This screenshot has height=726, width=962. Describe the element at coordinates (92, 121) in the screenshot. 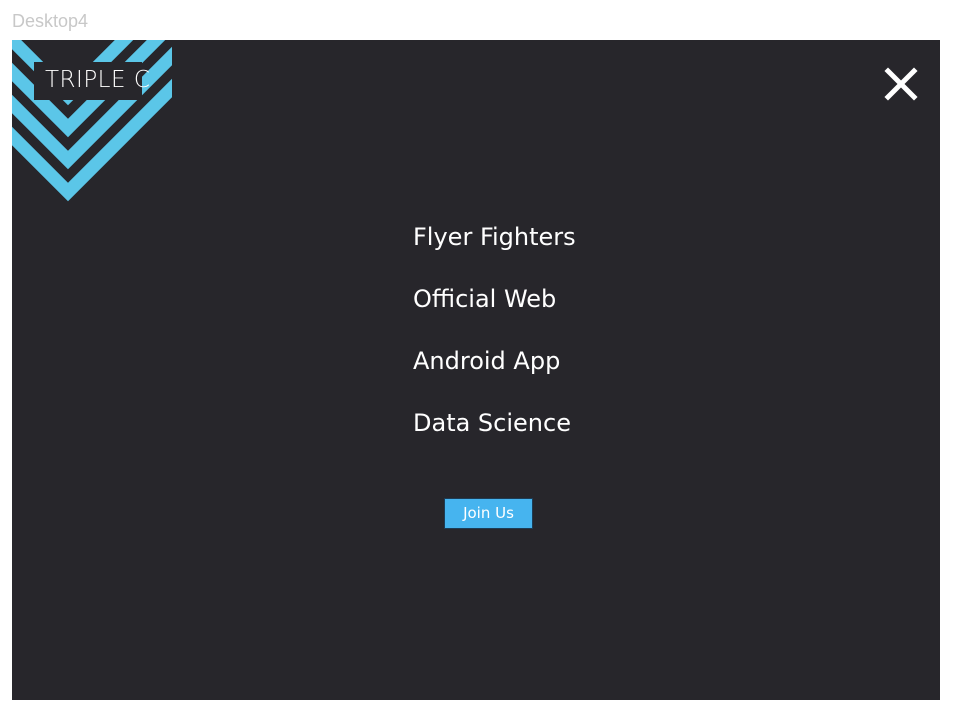

I see `chevron-diamond-logo-icon` at that location.